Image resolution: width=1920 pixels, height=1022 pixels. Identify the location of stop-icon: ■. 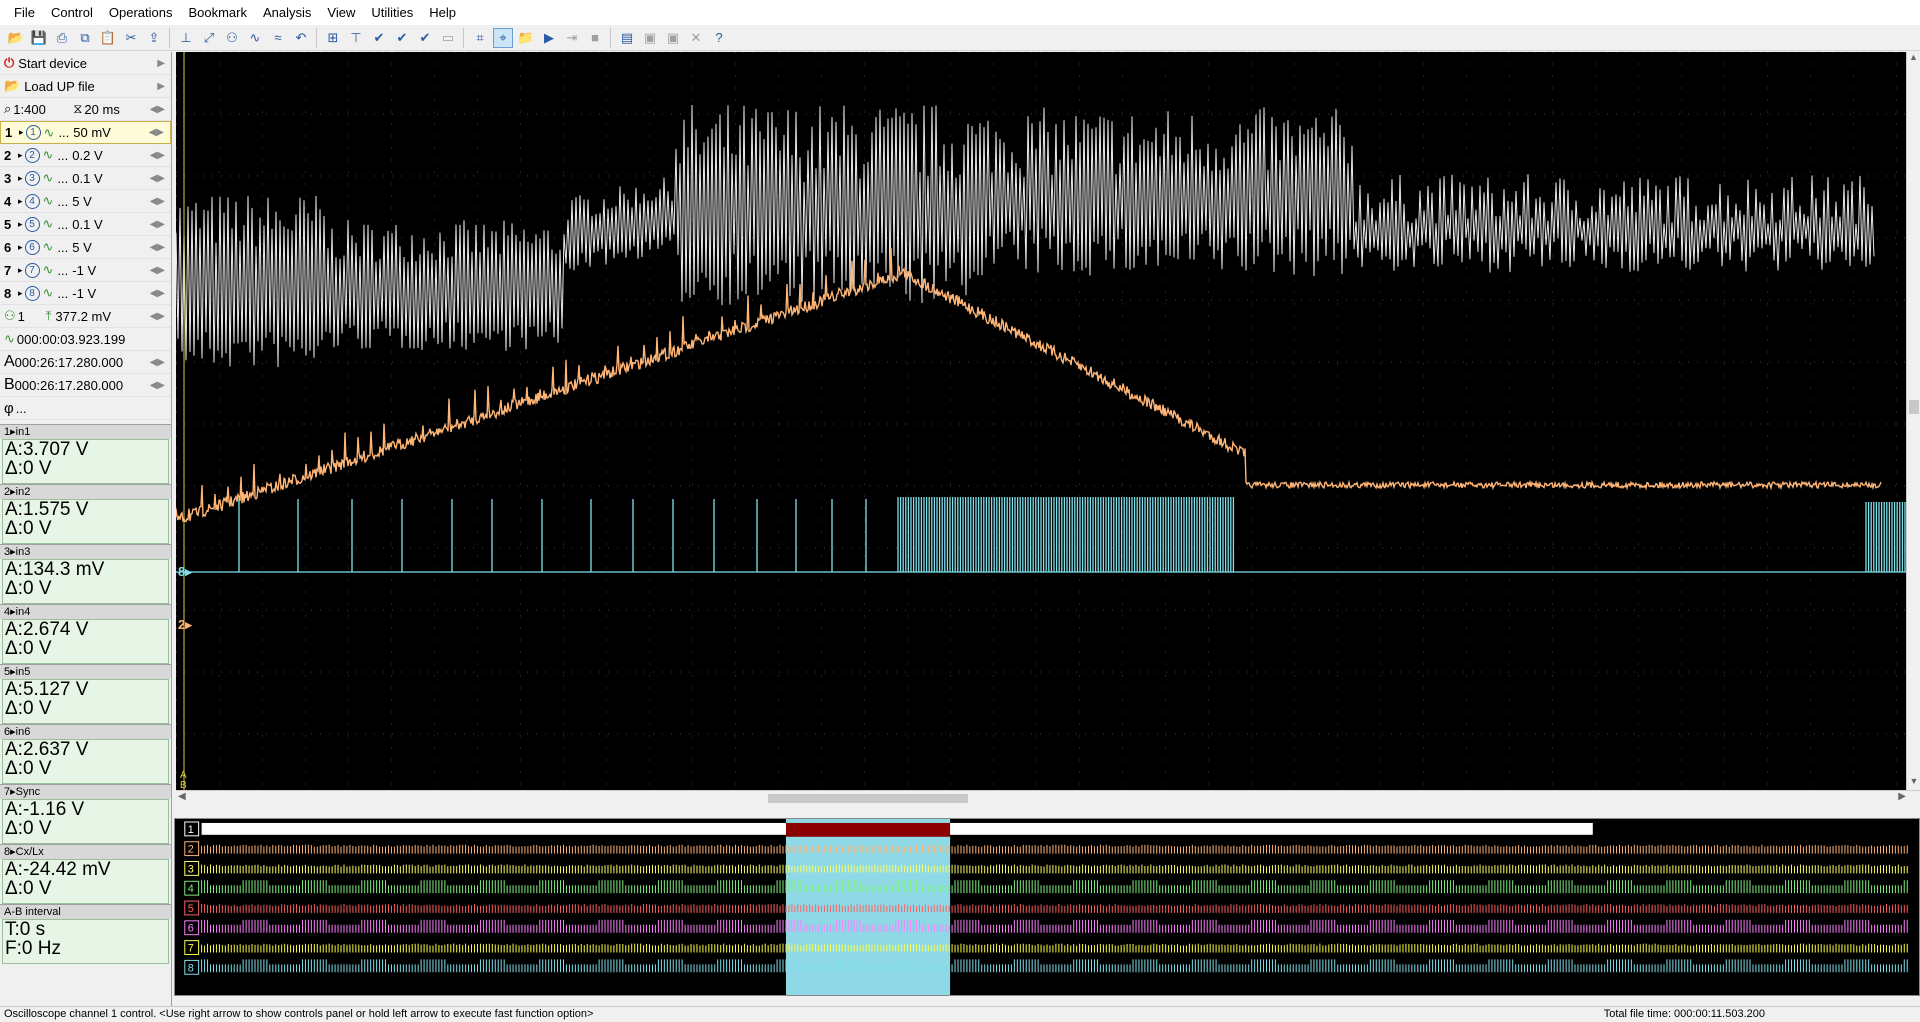
(595, 38).